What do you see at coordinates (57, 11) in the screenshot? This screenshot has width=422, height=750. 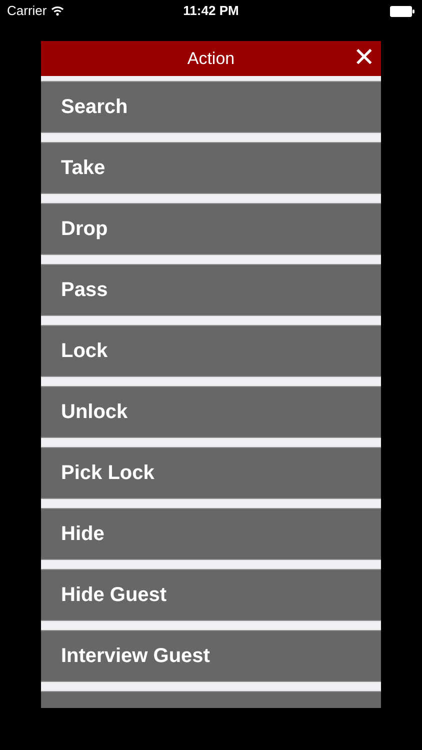 I see `wifi-icon` at bounding box center [57, 11].